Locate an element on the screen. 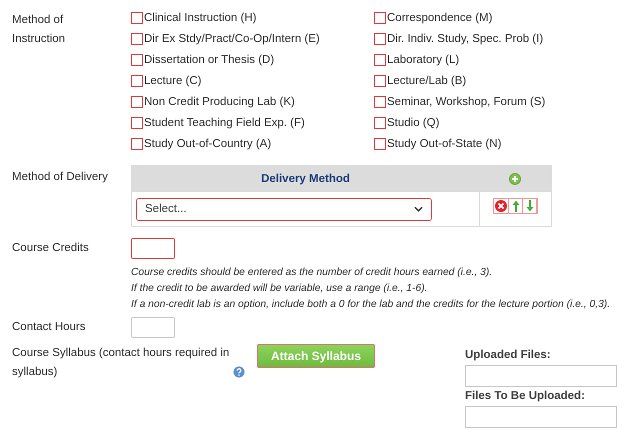 The image size is (624, 430). help-text: Course credits should be entered as the number of credit hours earned (i.e., 3). is located at coordinates (312, 273).